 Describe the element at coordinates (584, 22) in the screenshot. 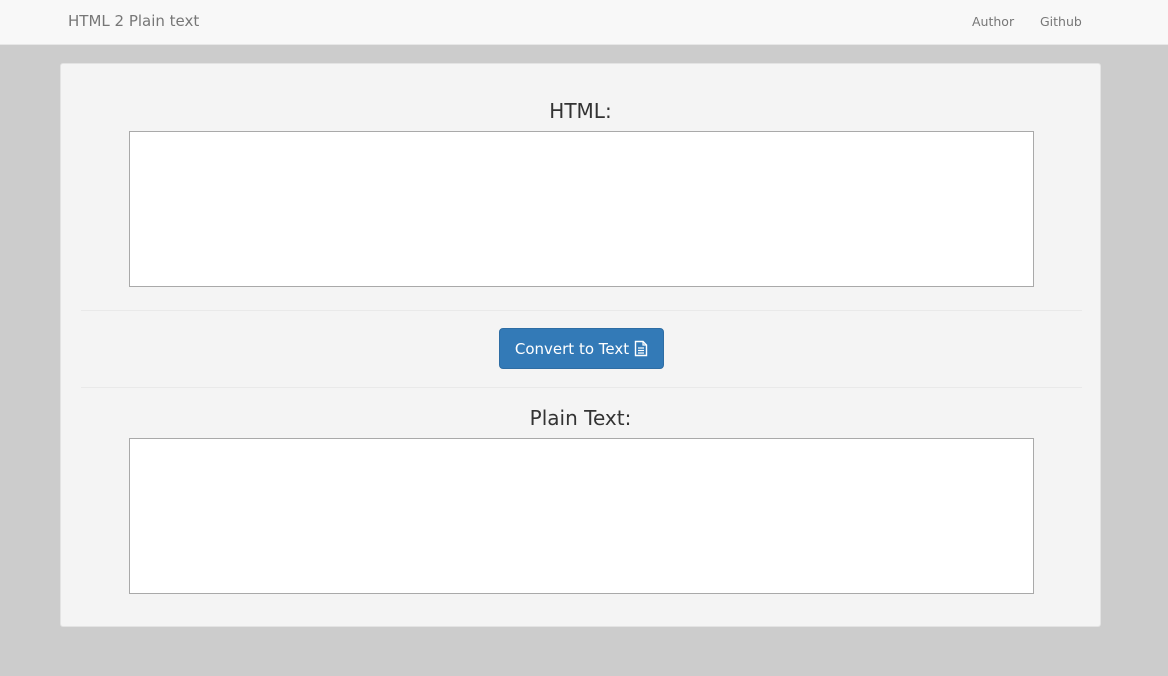

I see `top-navbar: HTML 2 Plain text Author Github` at that location.